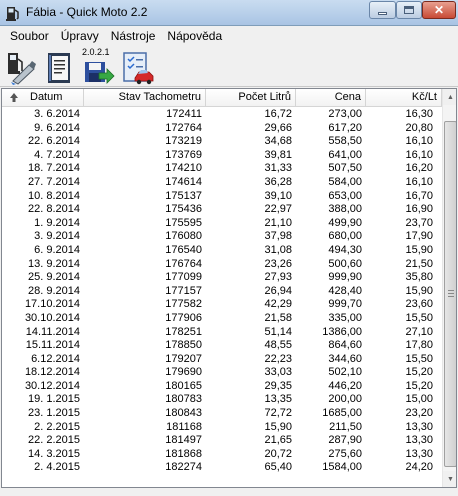 Image resolution: width=458 pixels, height=496 pixels. I want to click on column-label-stav-tachometru: Stav Tachometru, so click(159, 97).